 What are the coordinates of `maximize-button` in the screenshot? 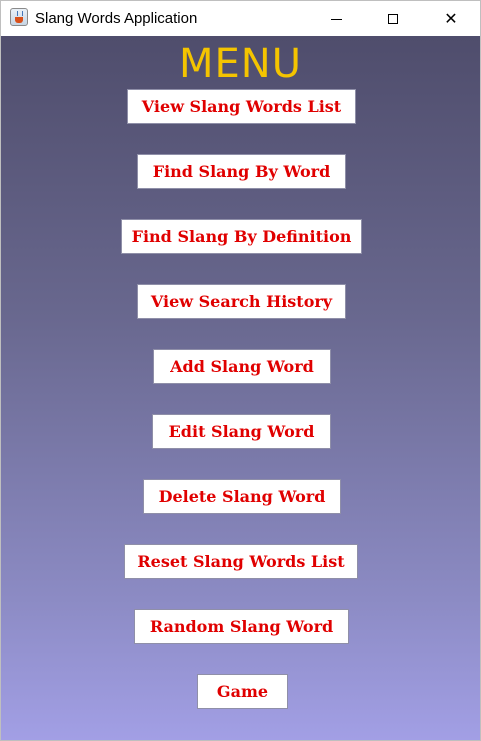 It's located at (393, 18).